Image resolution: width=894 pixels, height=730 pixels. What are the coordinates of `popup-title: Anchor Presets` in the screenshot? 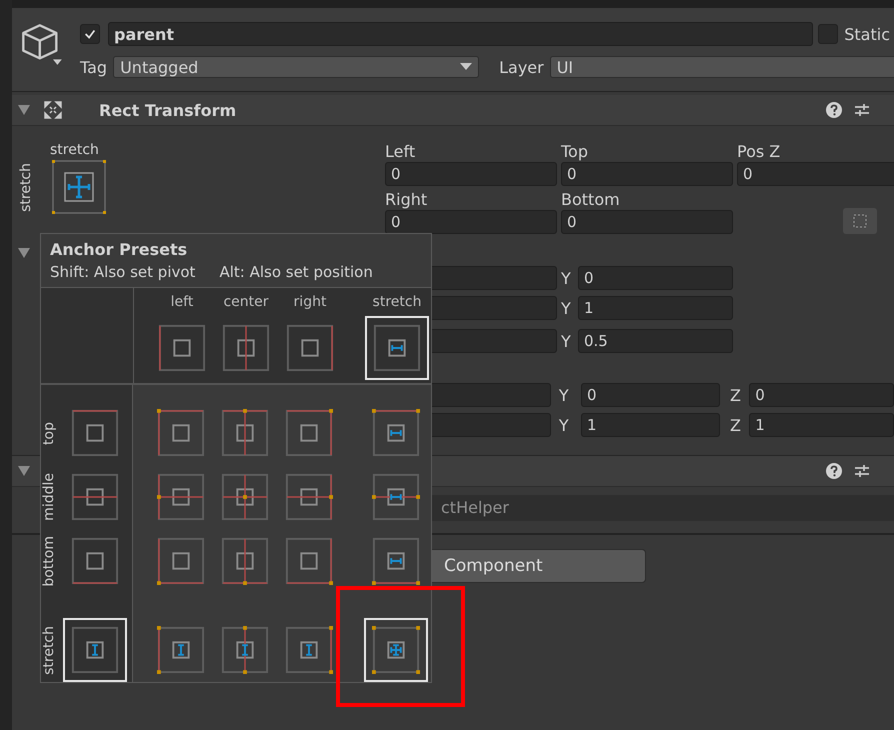 It's located at (119, 249).